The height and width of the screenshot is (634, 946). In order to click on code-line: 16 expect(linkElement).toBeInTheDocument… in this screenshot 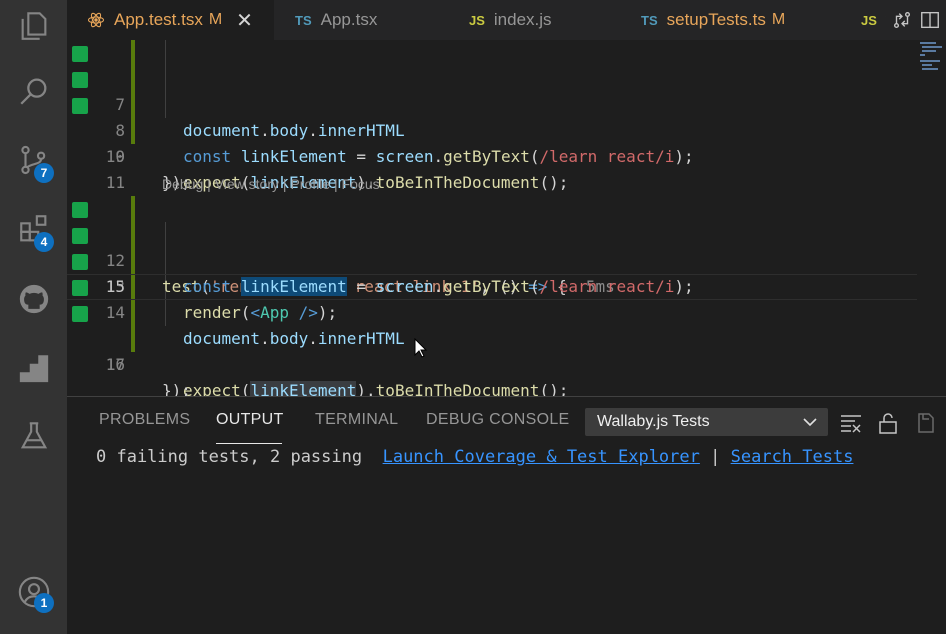, I will do `click(492, 348)`.